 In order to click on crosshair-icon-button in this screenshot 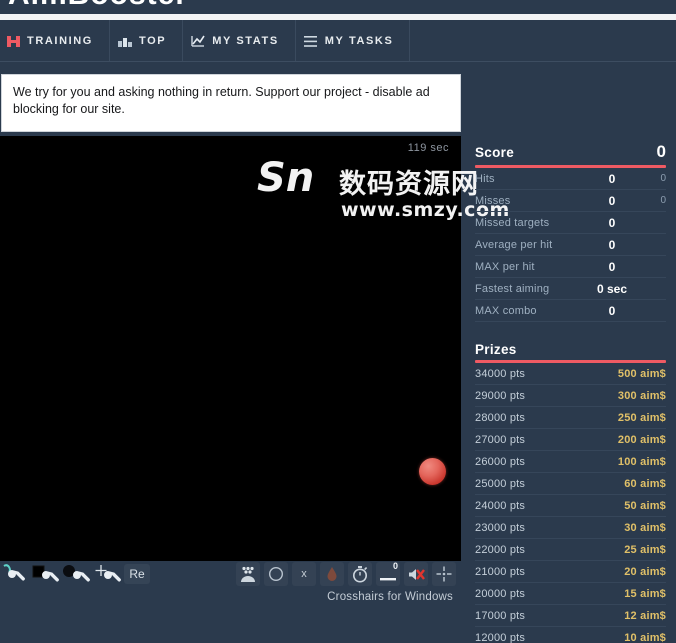, I will do `click(444, 574)`.